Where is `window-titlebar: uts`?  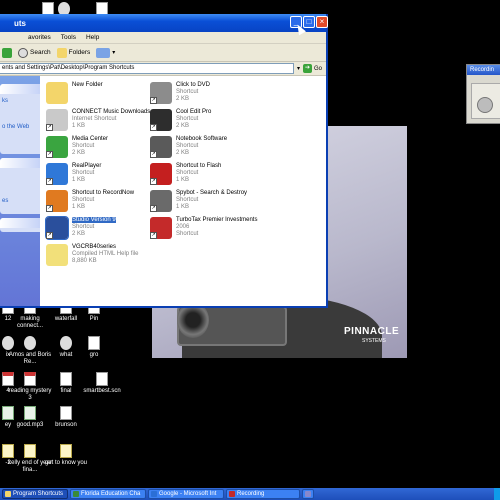
window-titlebar: uts is located at coordinates (163, 23).